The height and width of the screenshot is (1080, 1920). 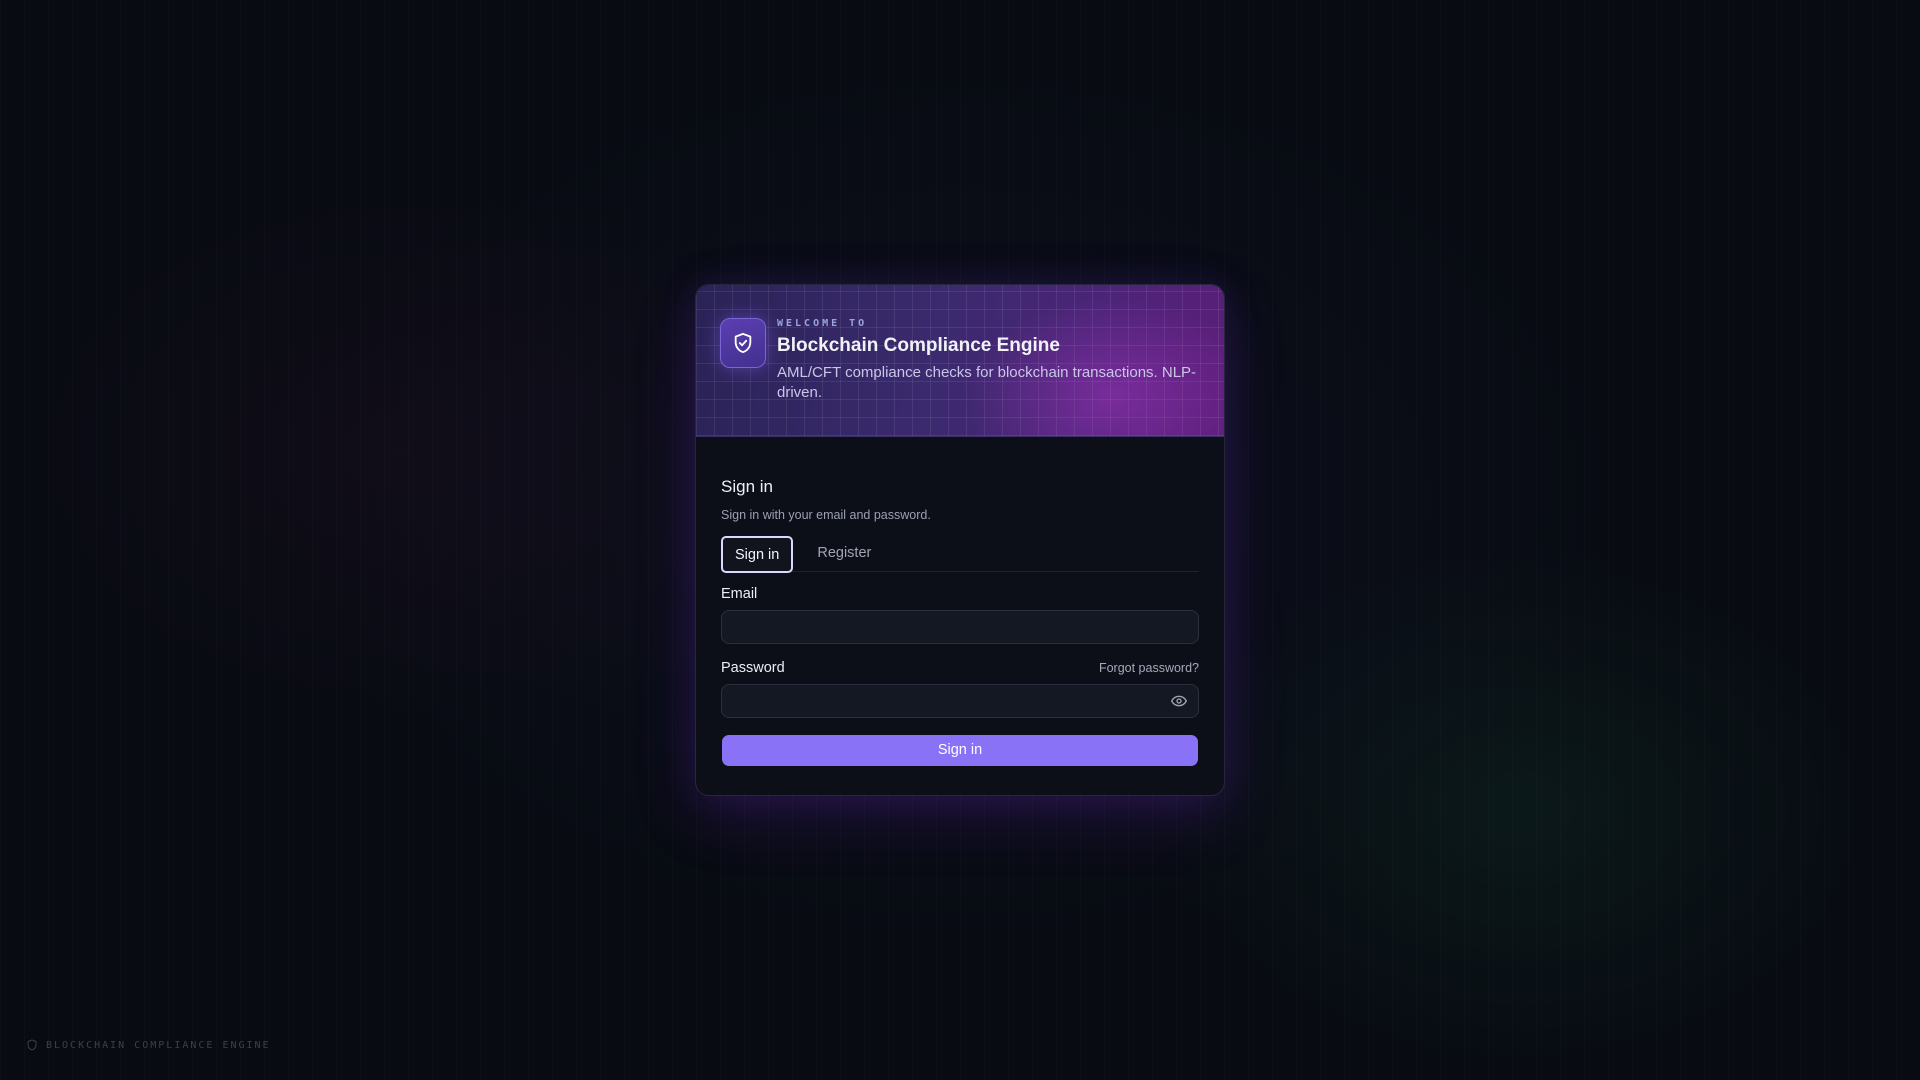 I want to click on password-label-row: Password Forgot password?, so click(x=960, y=668).